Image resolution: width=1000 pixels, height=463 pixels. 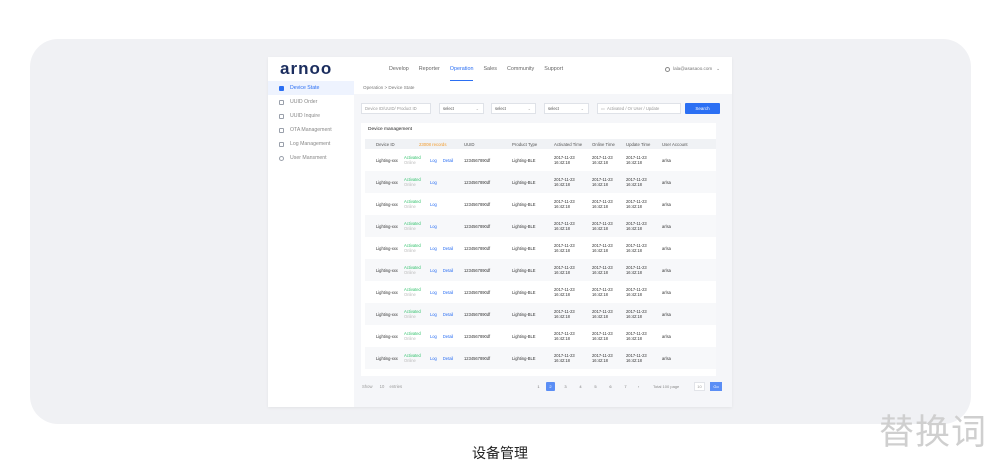 I want to click on grid-icon, so click(x=281, y=88).